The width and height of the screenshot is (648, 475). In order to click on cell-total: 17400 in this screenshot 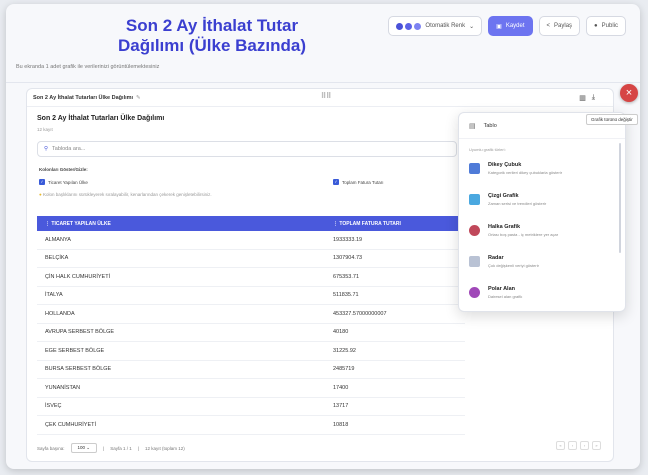, I will do `click(341, 387)`.